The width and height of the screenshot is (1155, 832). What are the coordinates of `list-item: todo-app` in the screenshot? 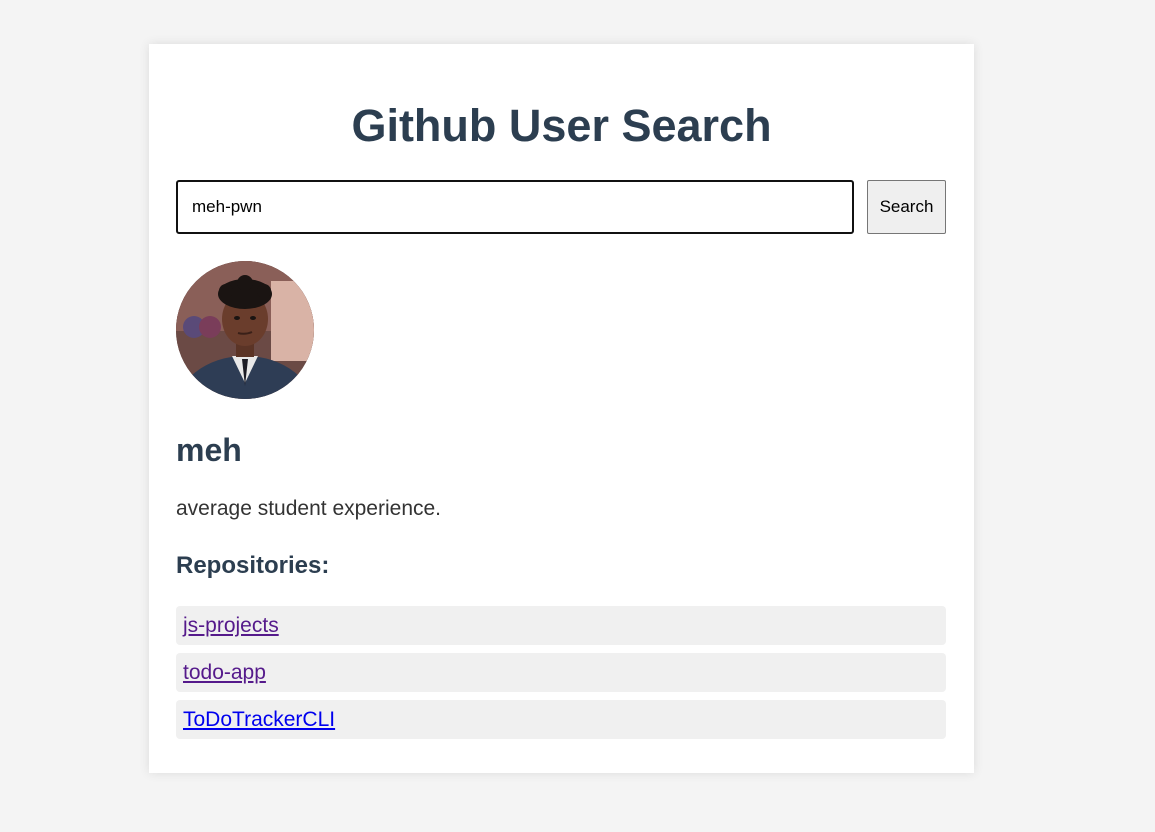 It's located at (561, 672).